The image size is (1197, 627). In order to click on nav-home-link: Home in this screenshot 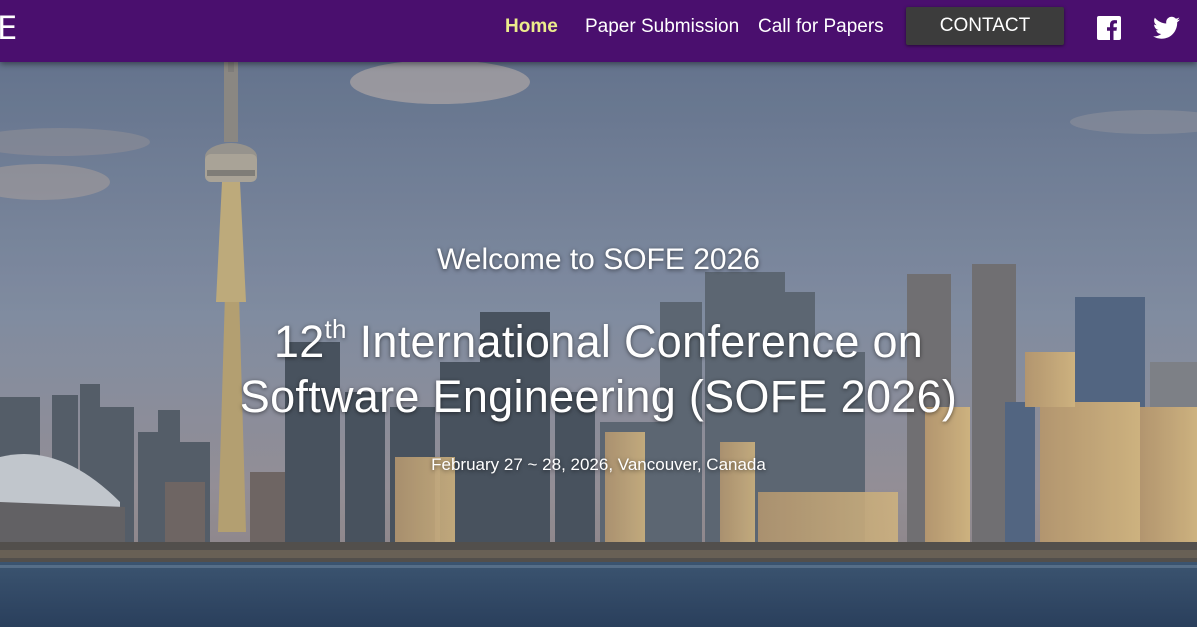, I will do `click(531, 27)`.